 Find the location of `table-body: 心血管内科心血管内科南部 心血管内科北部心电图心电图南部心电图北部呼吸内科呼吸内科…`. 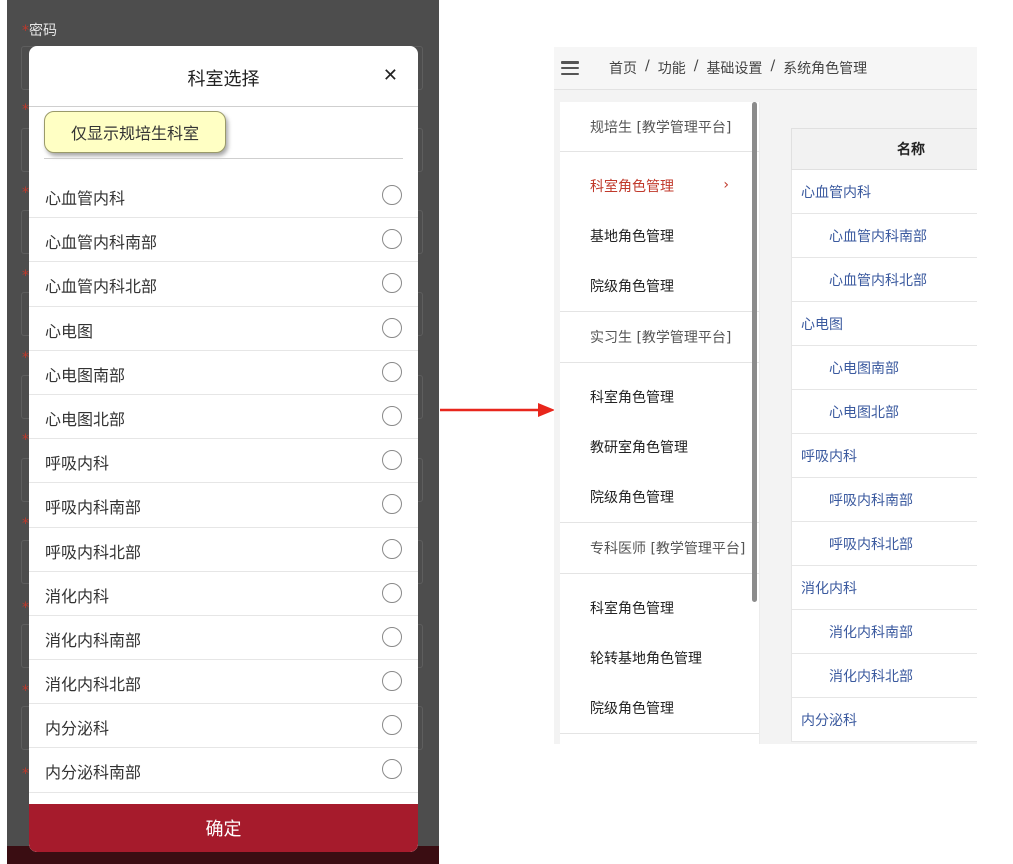

table-body: 心血管内科心血管内科南部 心血管内科北部心电图心电图南部心电图北部呼吸内科呼吸内科… is located at coordinates (884, 456).